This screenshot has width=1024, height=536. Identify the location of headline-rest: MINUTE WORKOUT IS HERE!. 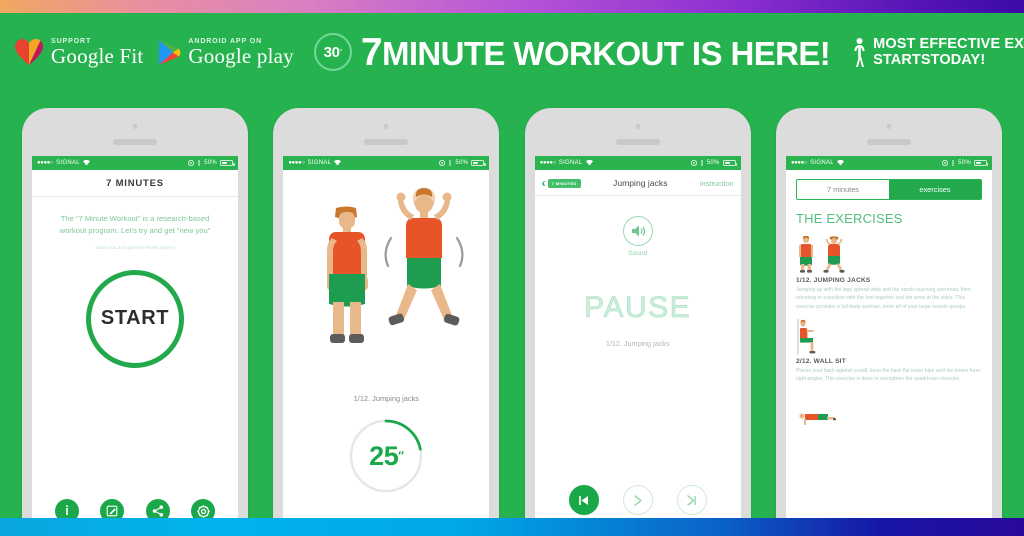
(606, 53).